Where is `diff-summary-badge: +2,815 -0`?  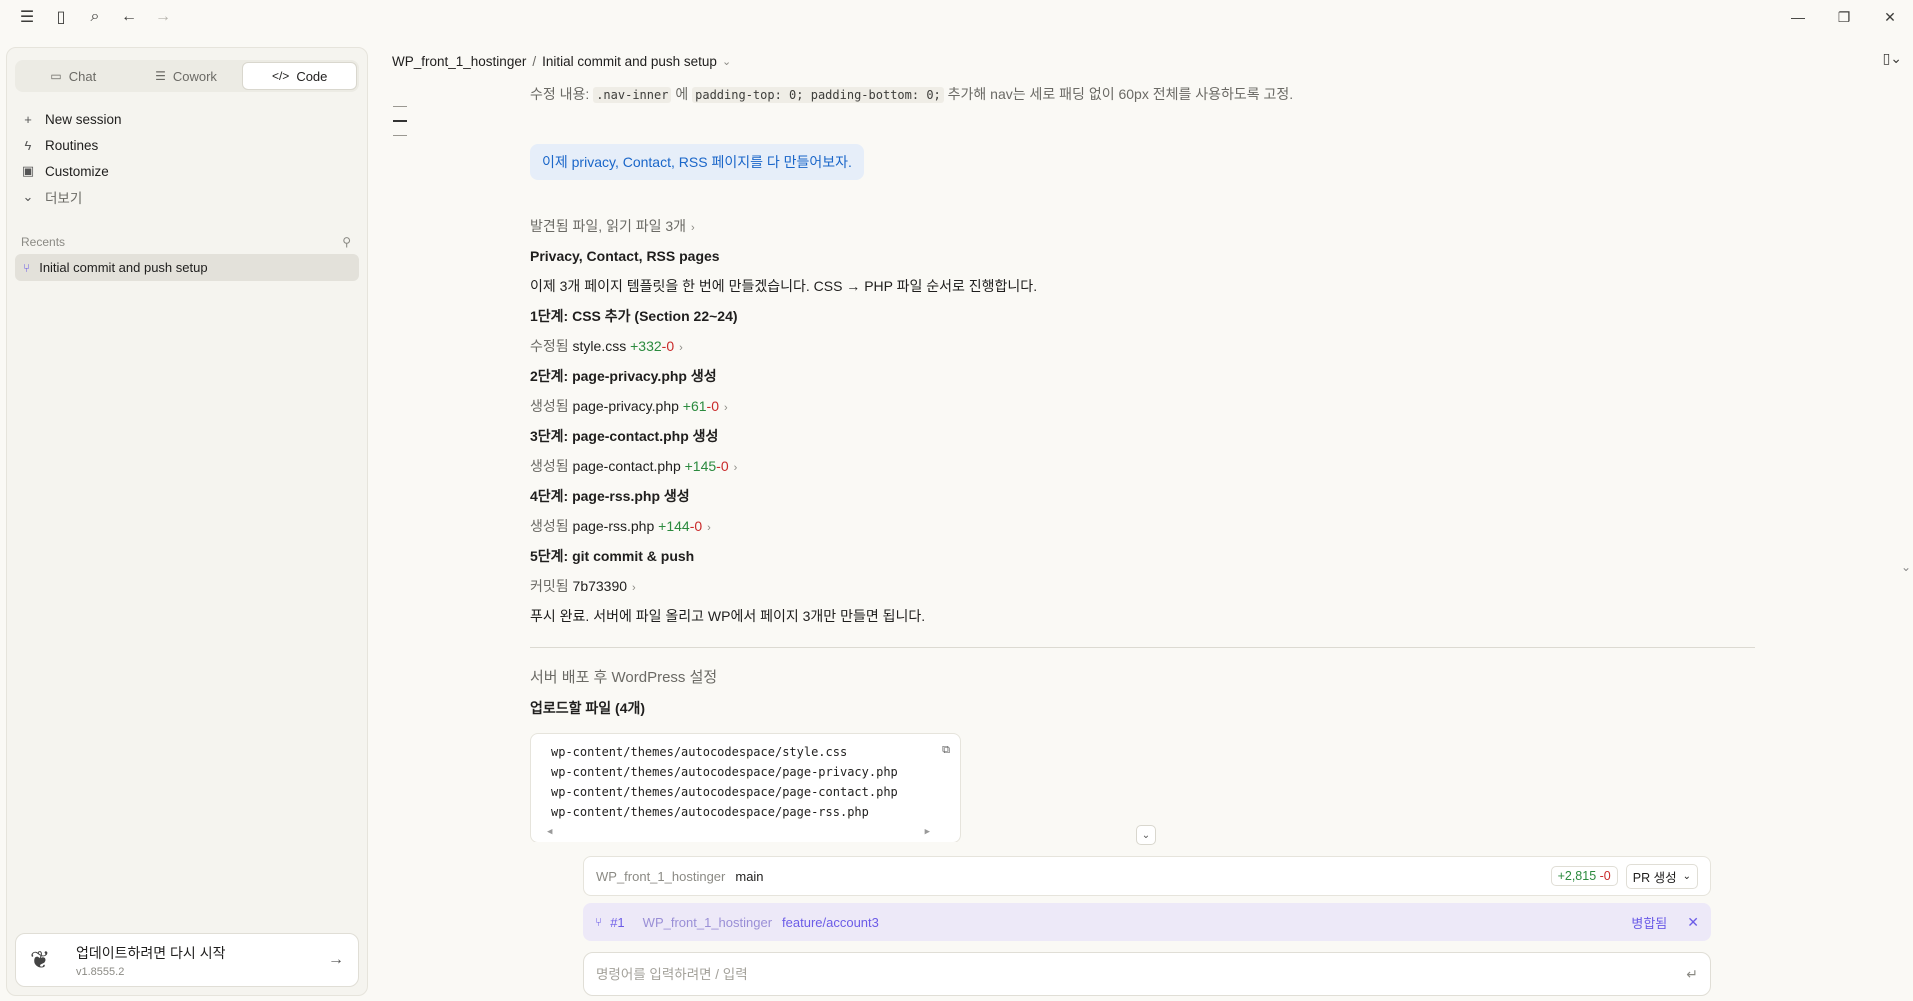
diff-summary-badge: +2,815 -0 is located at coordinates (1584, 876).